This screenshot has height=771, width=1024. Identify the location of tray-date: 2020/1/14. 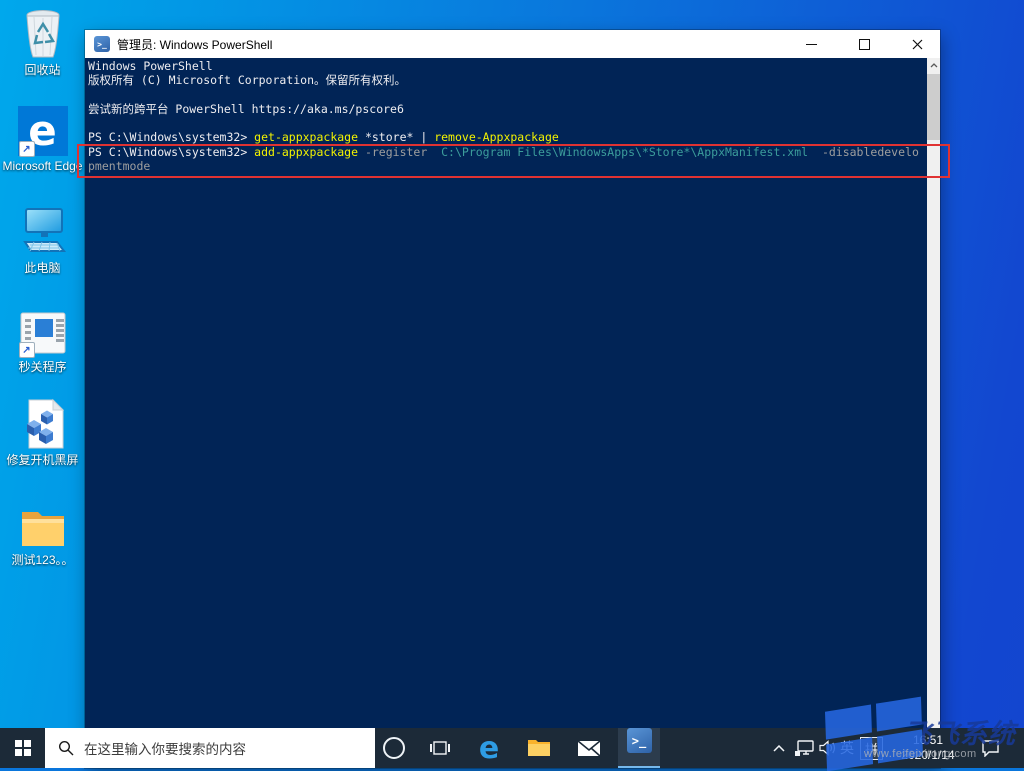
(928, 755).